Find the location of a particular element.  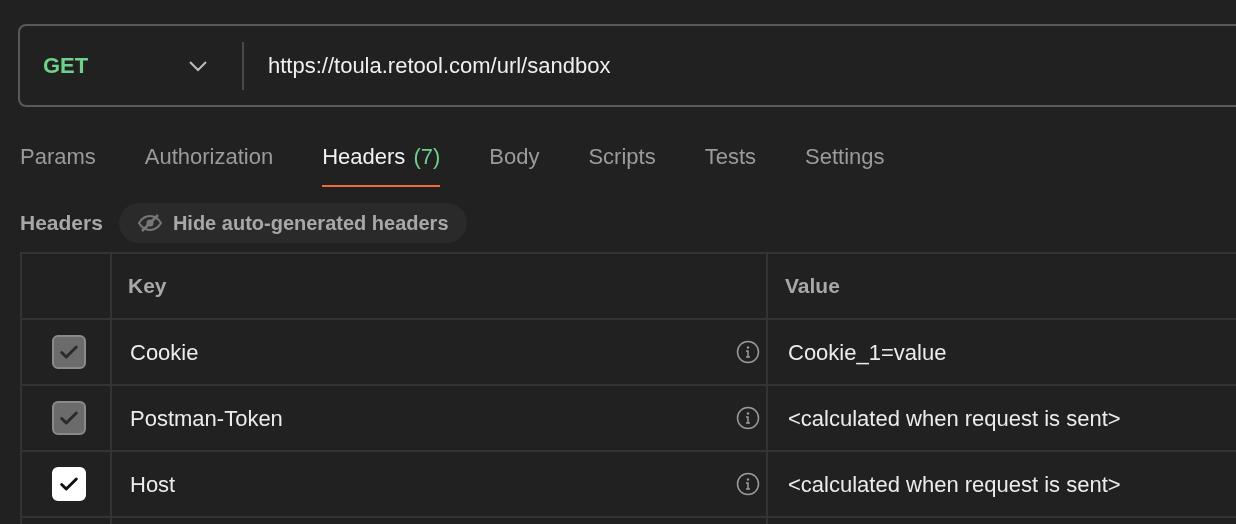

url-field: https://toula.retool.com/url/sandbox is located at coordinates (752, 65).